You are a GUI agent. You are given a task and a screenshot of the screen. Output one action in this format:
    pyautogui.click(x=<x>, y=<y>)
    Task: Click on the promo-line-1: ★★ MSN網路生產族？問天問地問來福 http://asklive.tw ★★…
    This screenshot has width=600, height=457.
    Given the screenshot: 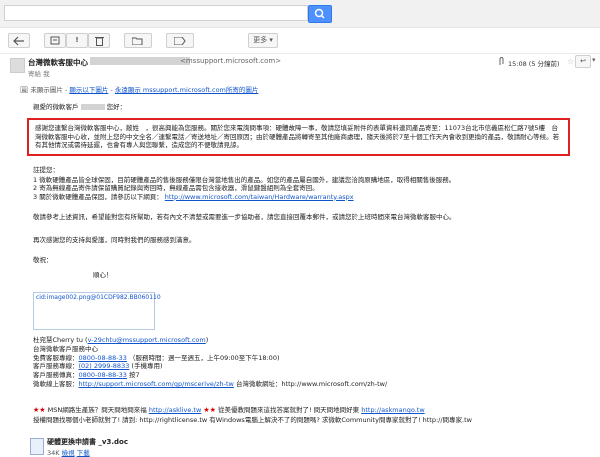 What is the action you would take?
    pyautogui.click(x=229, y=410)
    